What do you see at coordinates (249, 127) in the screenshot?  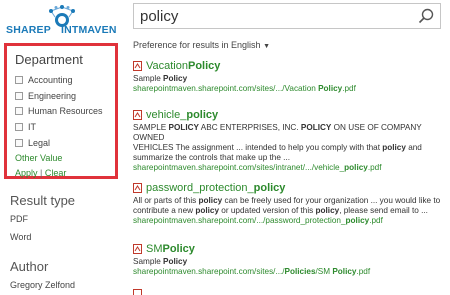 I see `snippet-text: ABC ENTERPRISES, INC.` at bounding box center [249, 127].